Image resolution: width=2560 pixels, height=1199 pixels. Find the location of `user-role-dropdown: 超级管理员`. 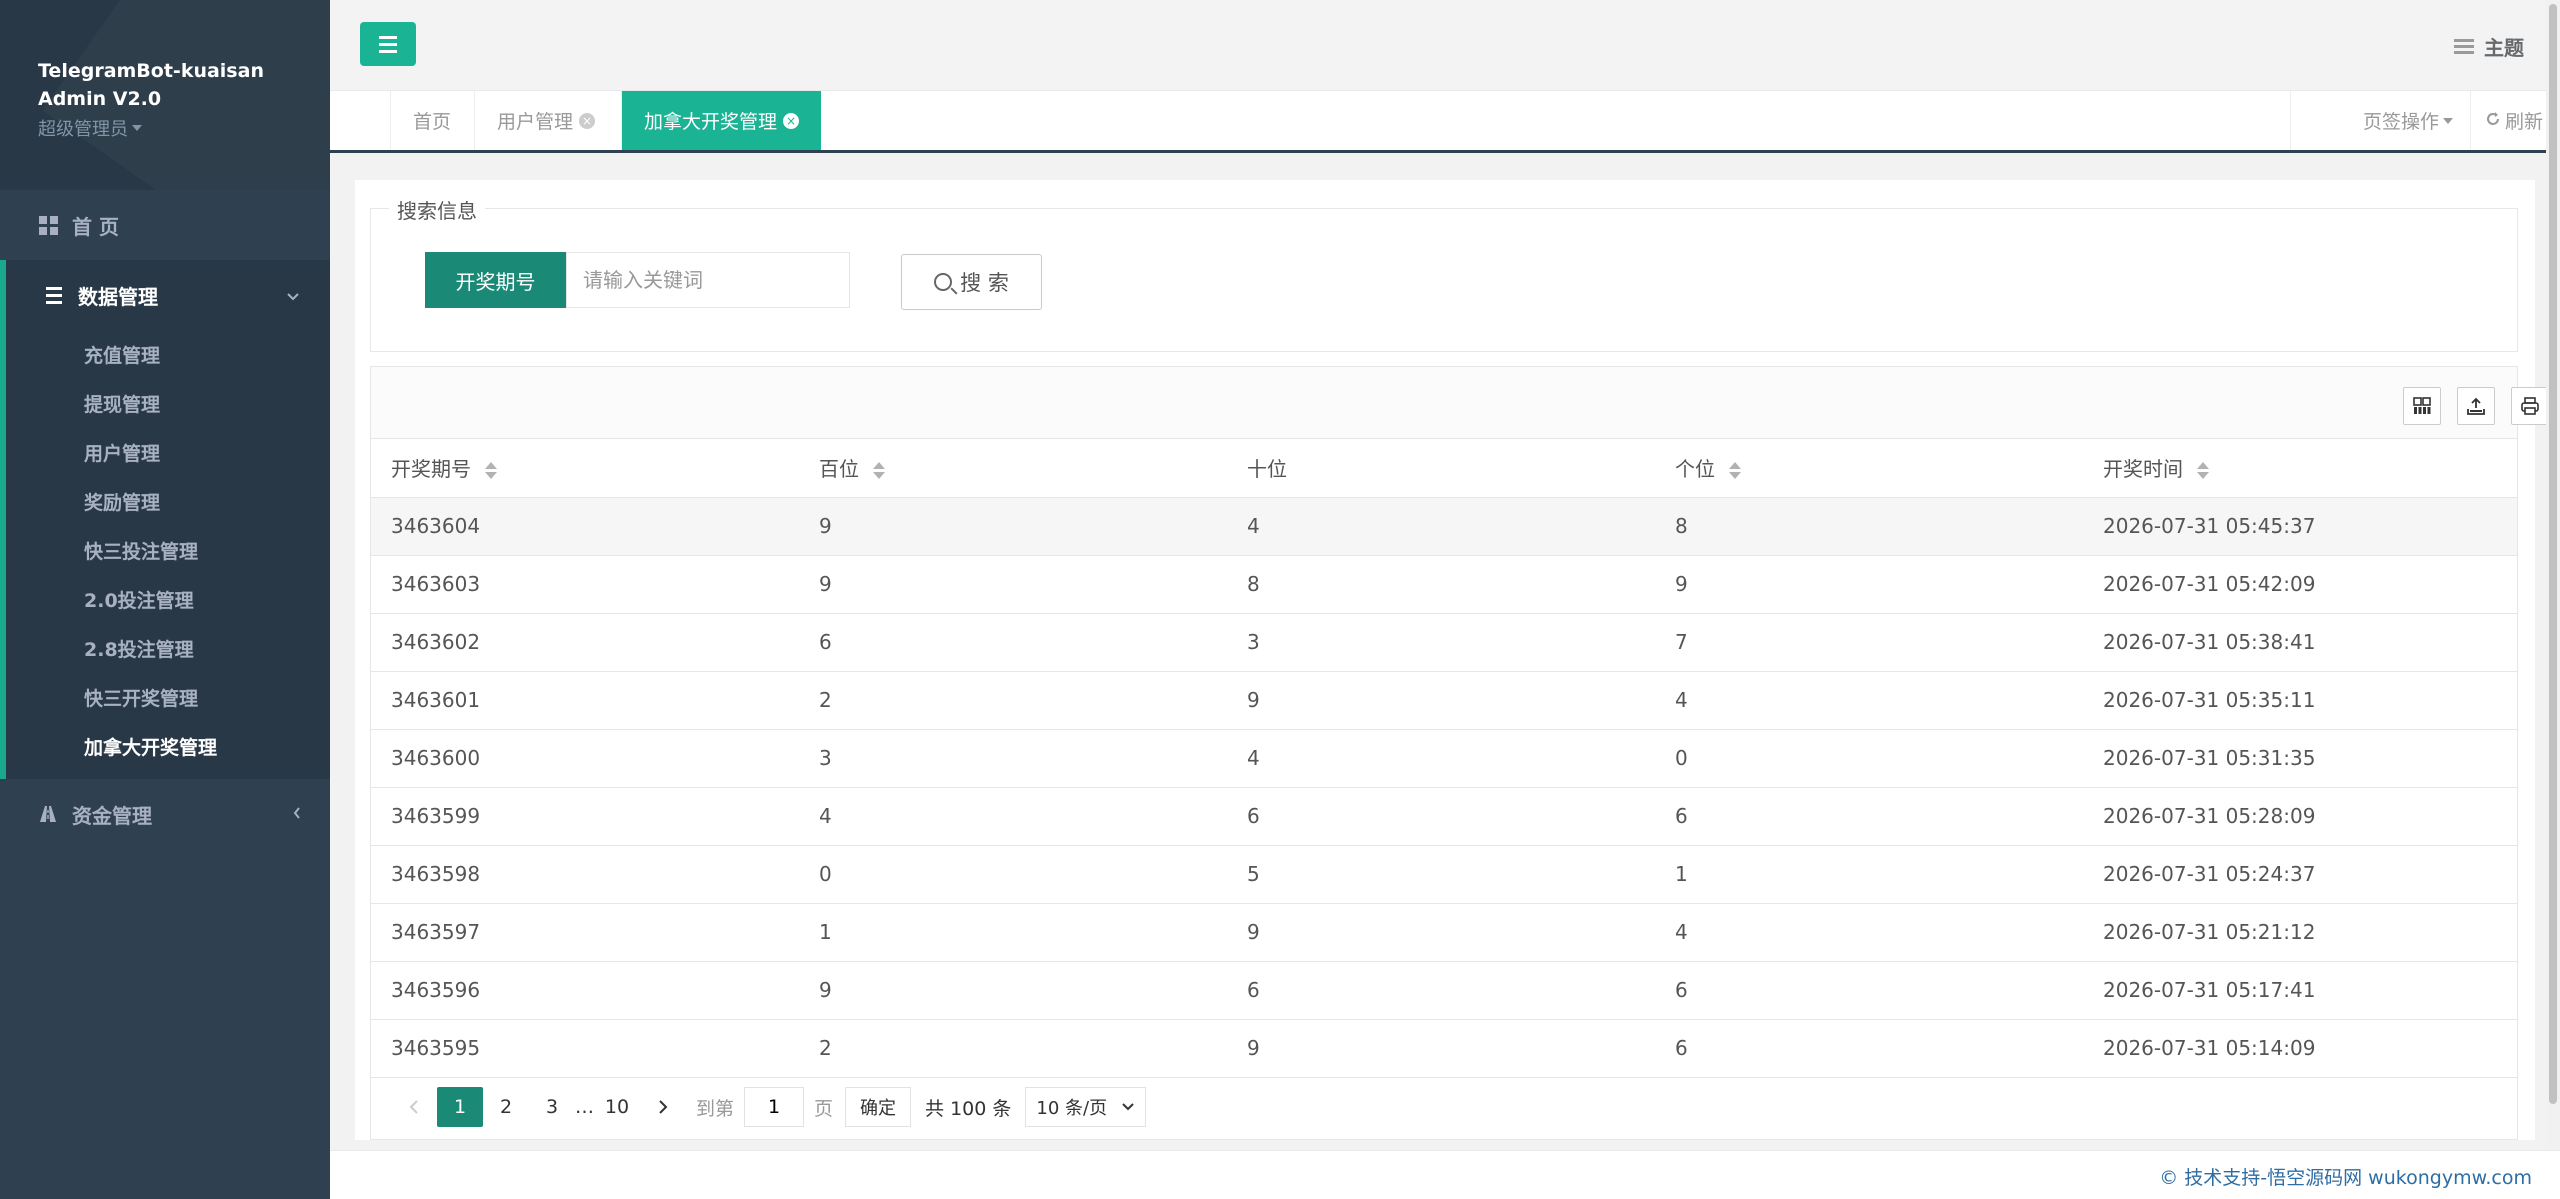

user-role-dropdown: 超级管理员 is located at coordinates (184, 128).